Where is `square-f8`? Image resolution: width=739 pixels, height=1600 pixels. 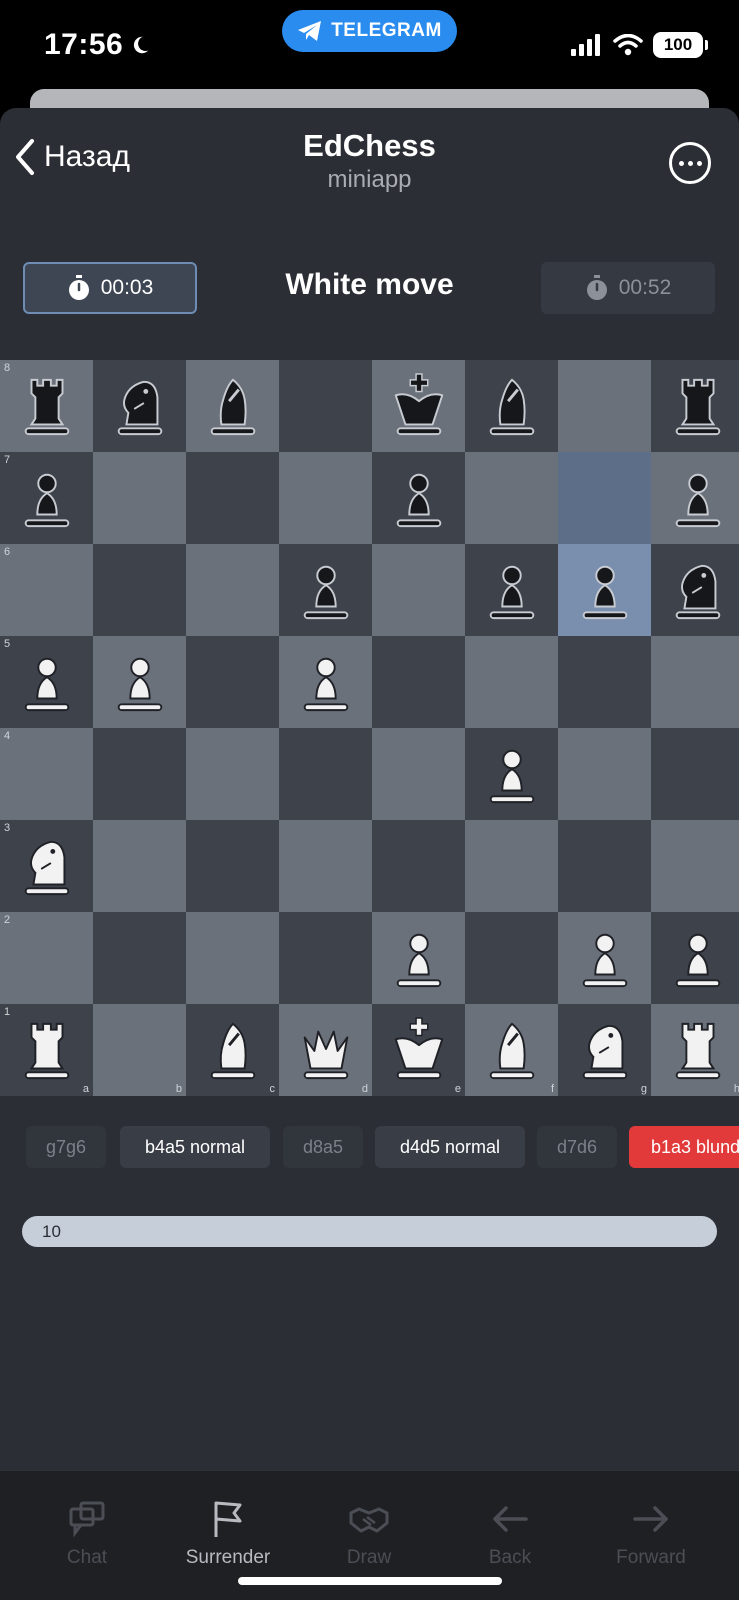
square-f8 is located at coordinates (511, 406).